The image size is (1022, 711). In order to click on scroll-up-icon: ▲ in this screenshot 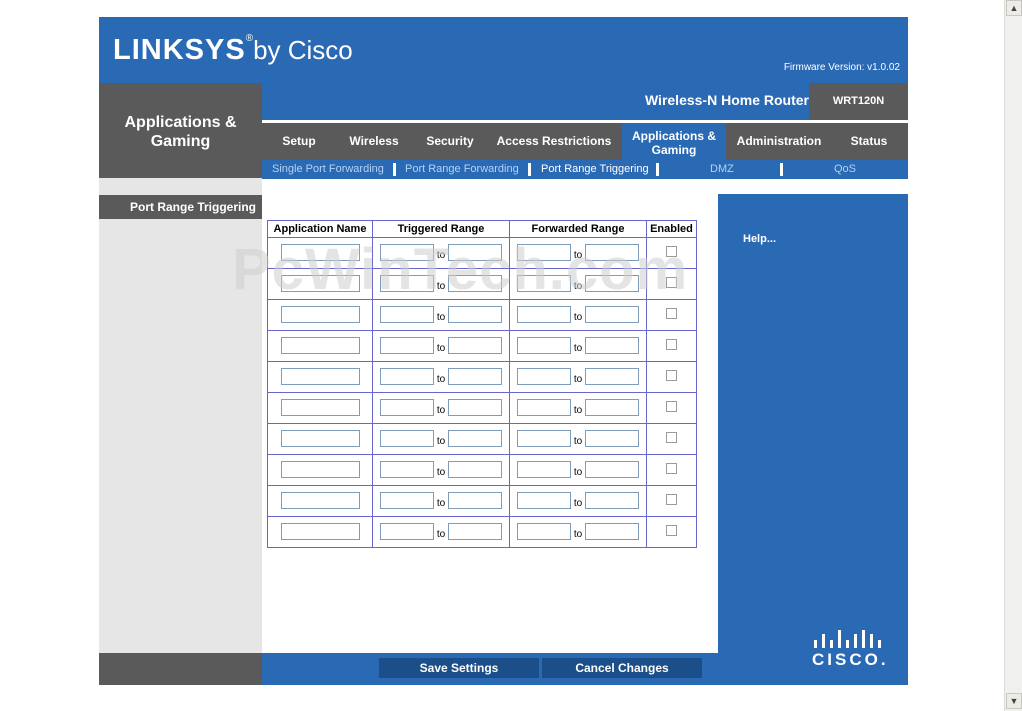, I will do `click(1014, 8)`.